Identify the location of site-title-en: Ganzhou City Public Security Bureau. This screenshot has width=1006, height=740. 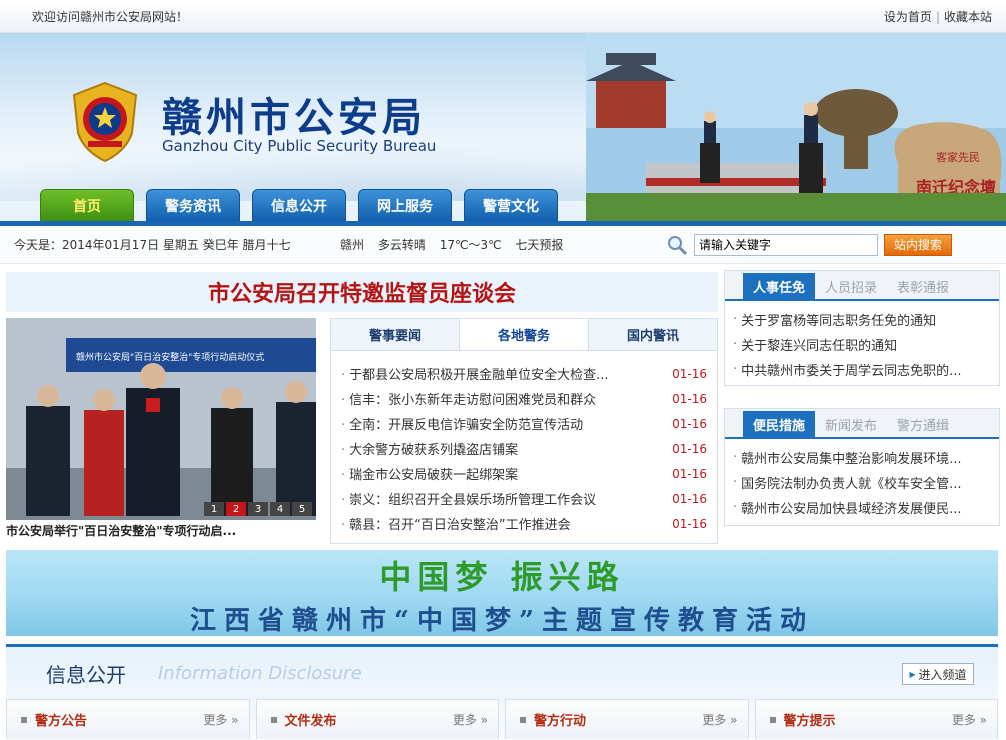
(299, 146).